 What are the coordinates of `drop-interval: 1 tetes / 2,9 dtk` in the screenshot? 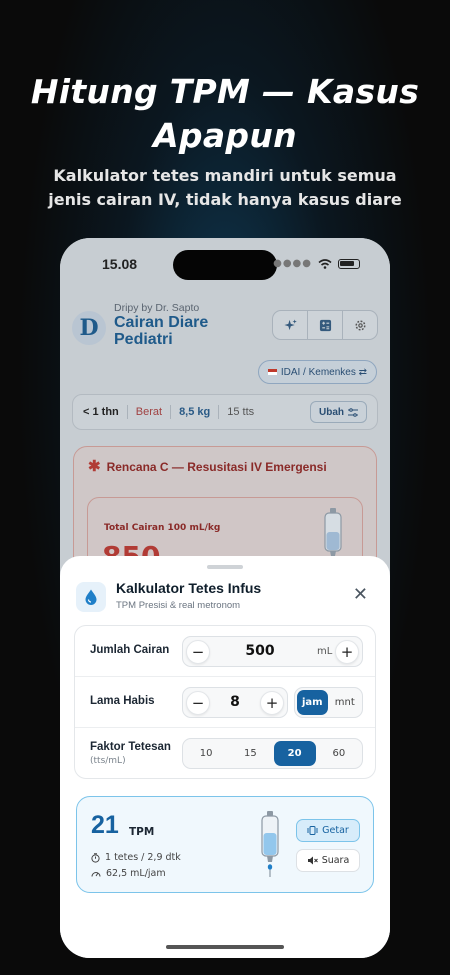 It's located at (136, 857).